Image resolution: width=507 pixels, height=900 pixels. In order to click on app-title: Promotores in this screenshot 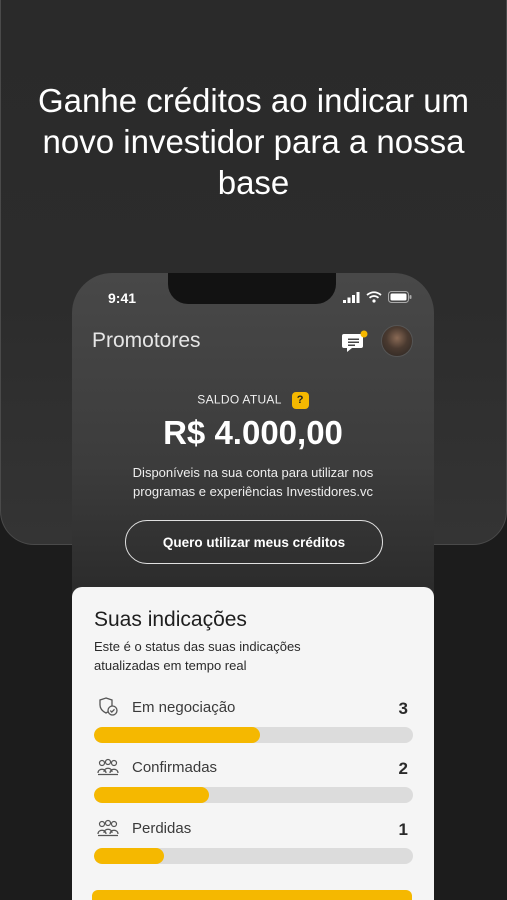, I will do `click(146, 340)`.